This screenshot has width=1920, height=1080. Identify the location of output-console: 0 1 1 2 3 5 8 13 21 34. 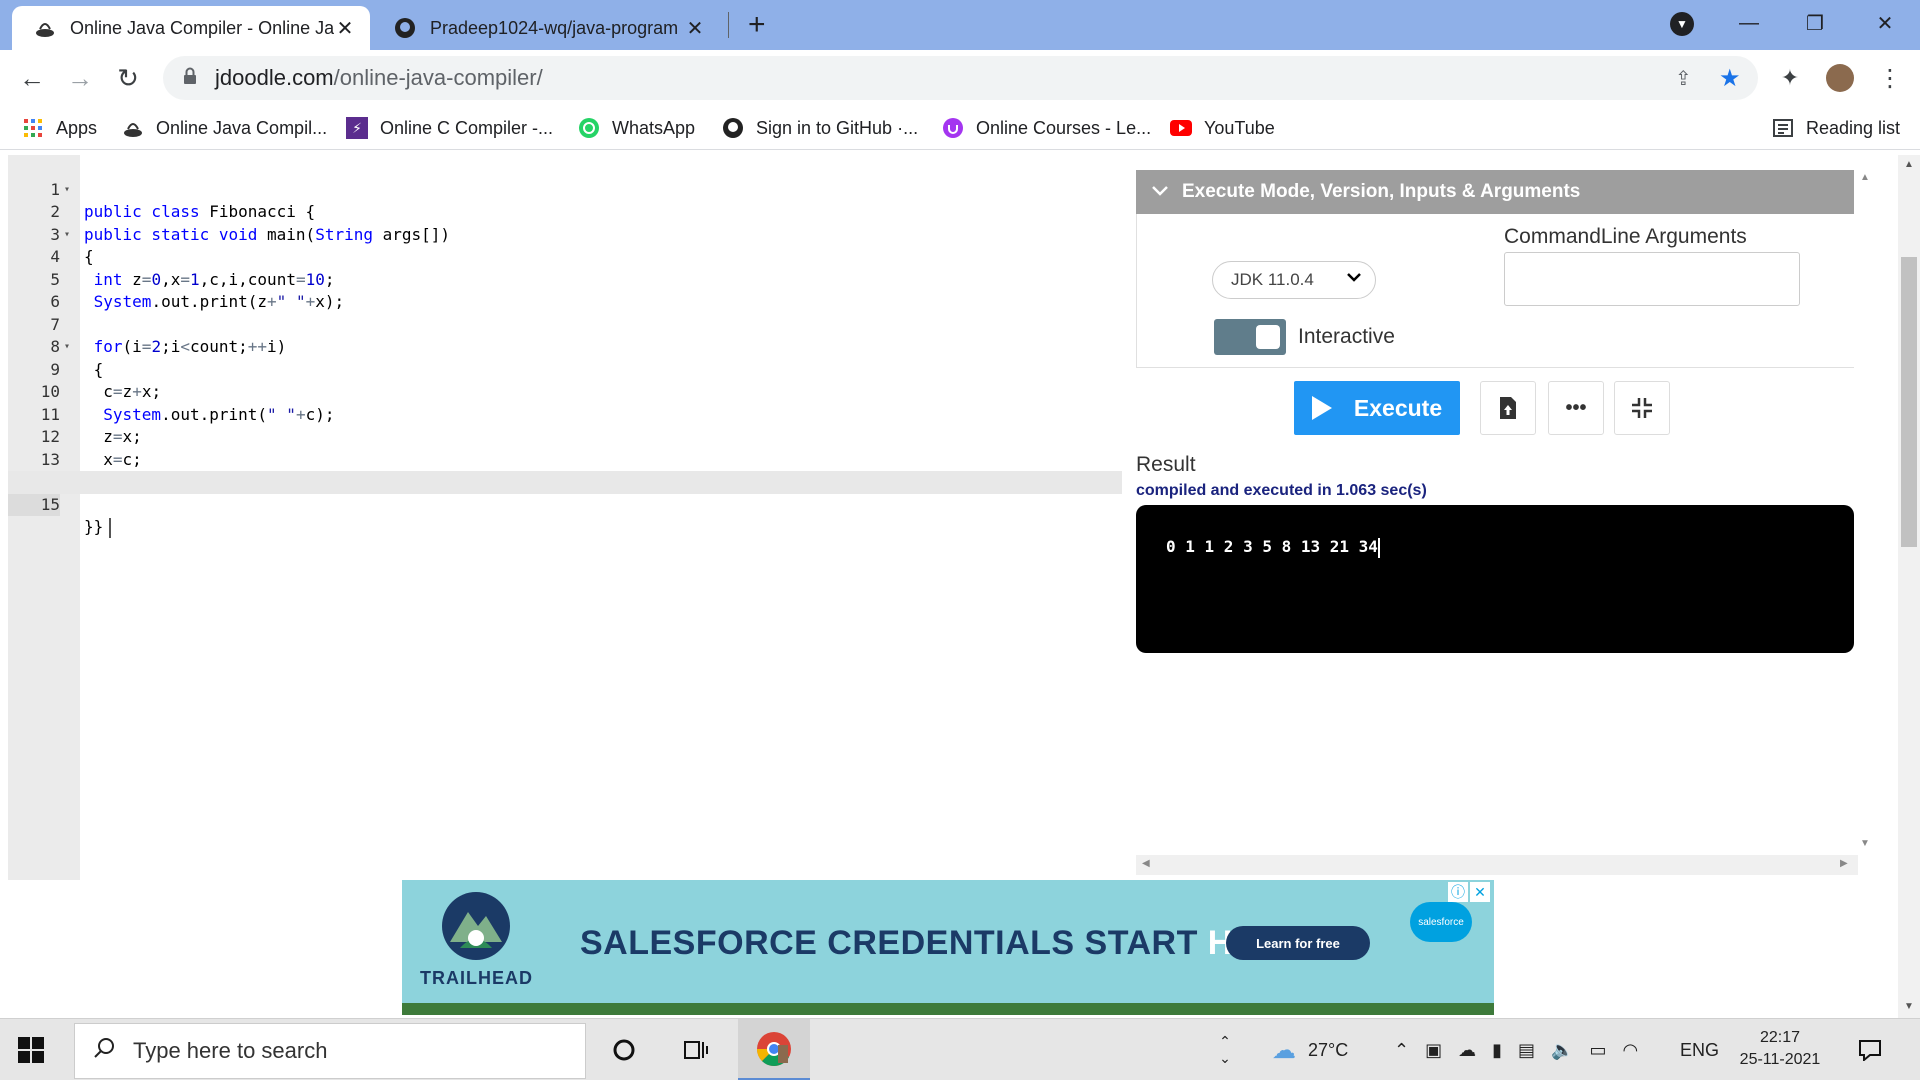
(1495, 579).